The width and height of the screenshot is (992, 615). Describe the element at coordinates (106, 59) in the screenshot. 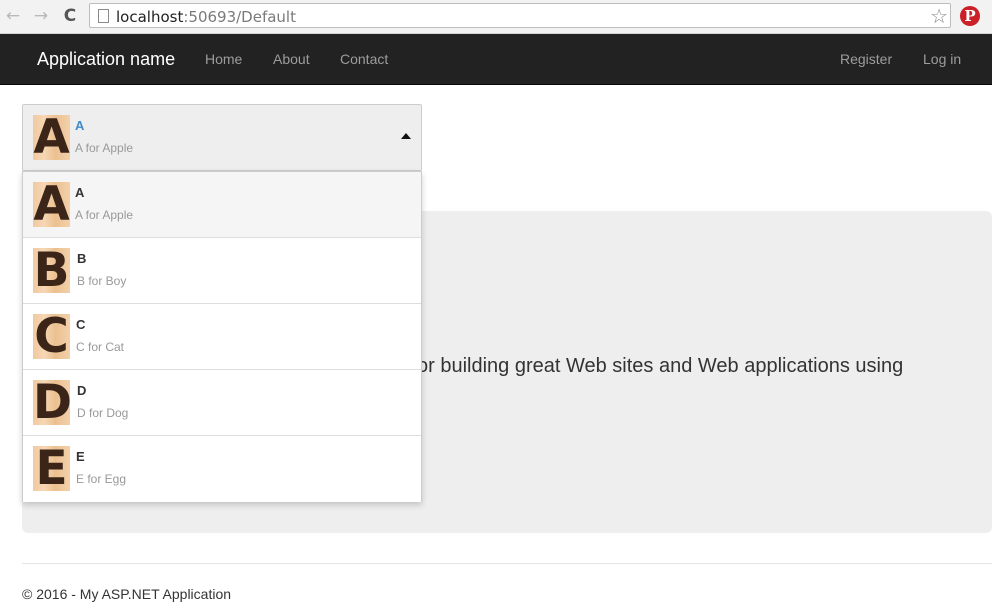

I see `brand-link: Application name` at that location.